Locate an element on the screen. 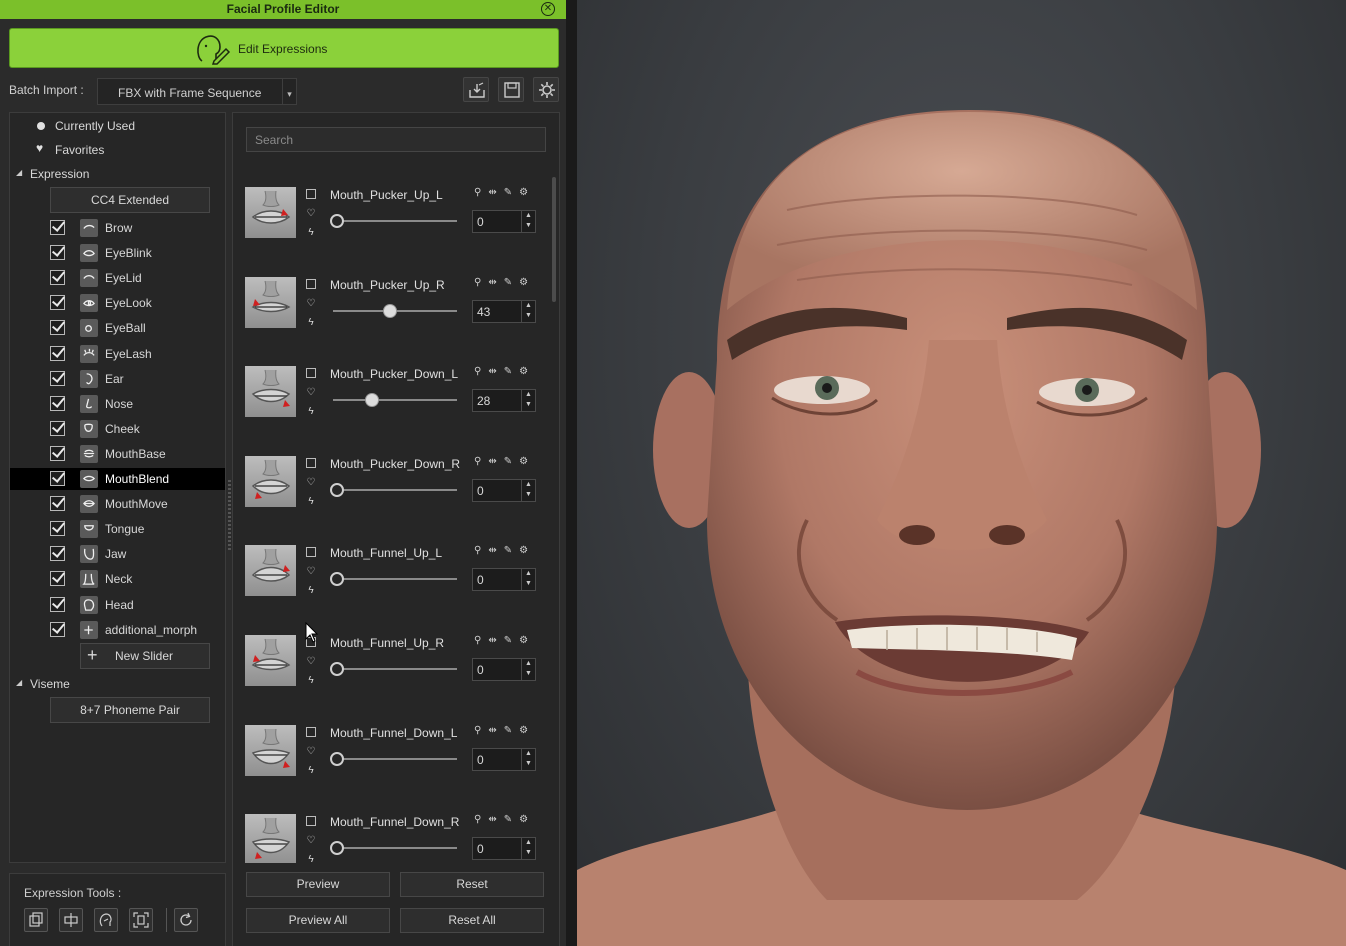  category-item-nose: Nose is located at coordinates (117, 404).